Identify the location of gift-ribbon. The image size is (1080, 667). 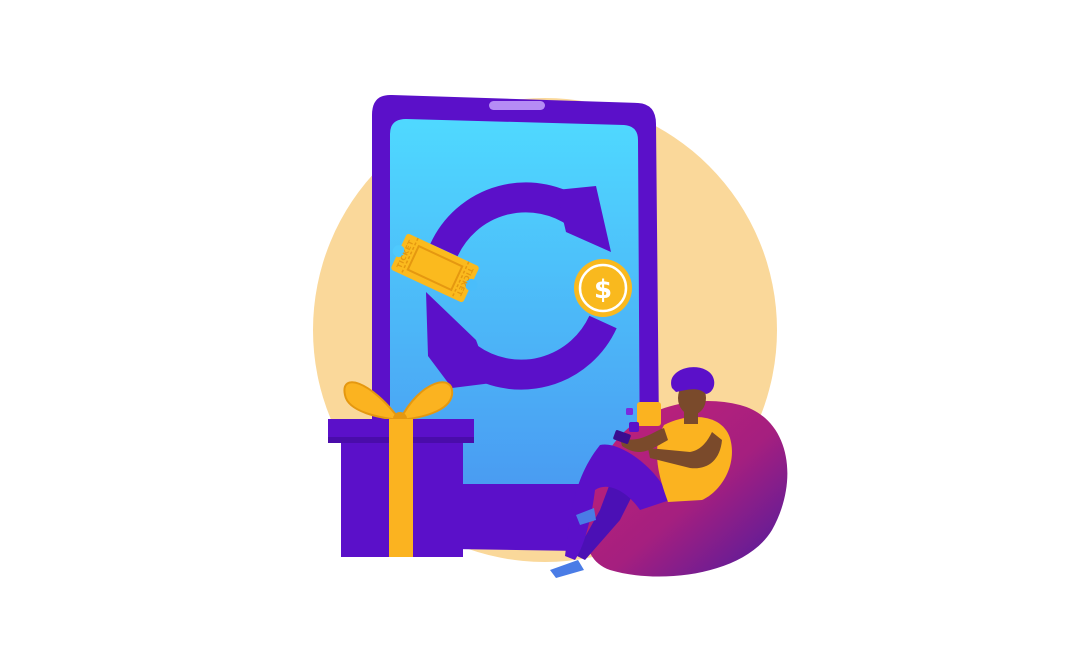
(401, 488).